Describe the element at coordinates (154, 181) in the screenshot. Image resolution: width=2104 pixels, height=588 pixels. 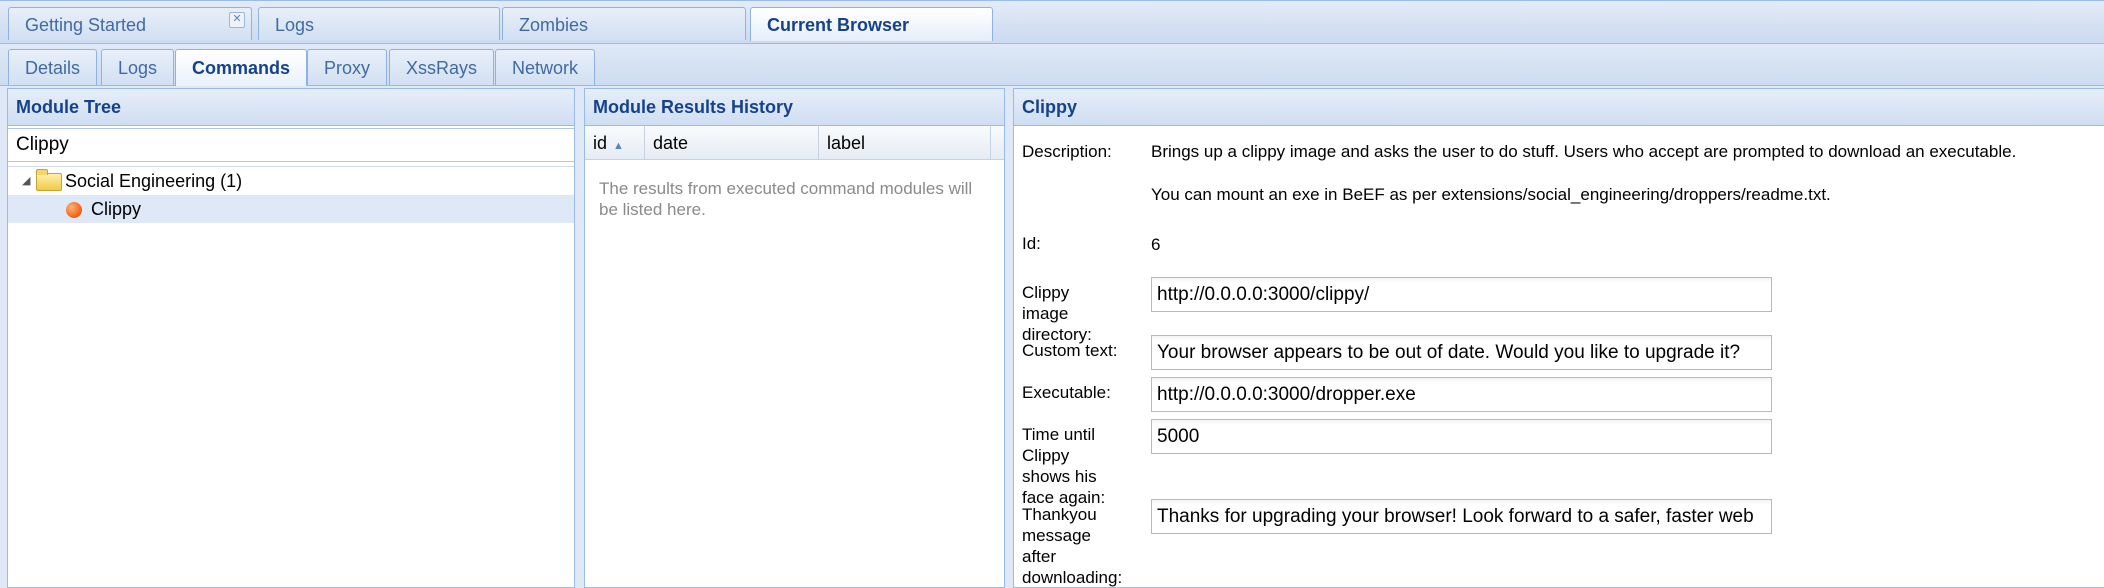
I see `tree-node-label: Social Engineering (1)` at that location.